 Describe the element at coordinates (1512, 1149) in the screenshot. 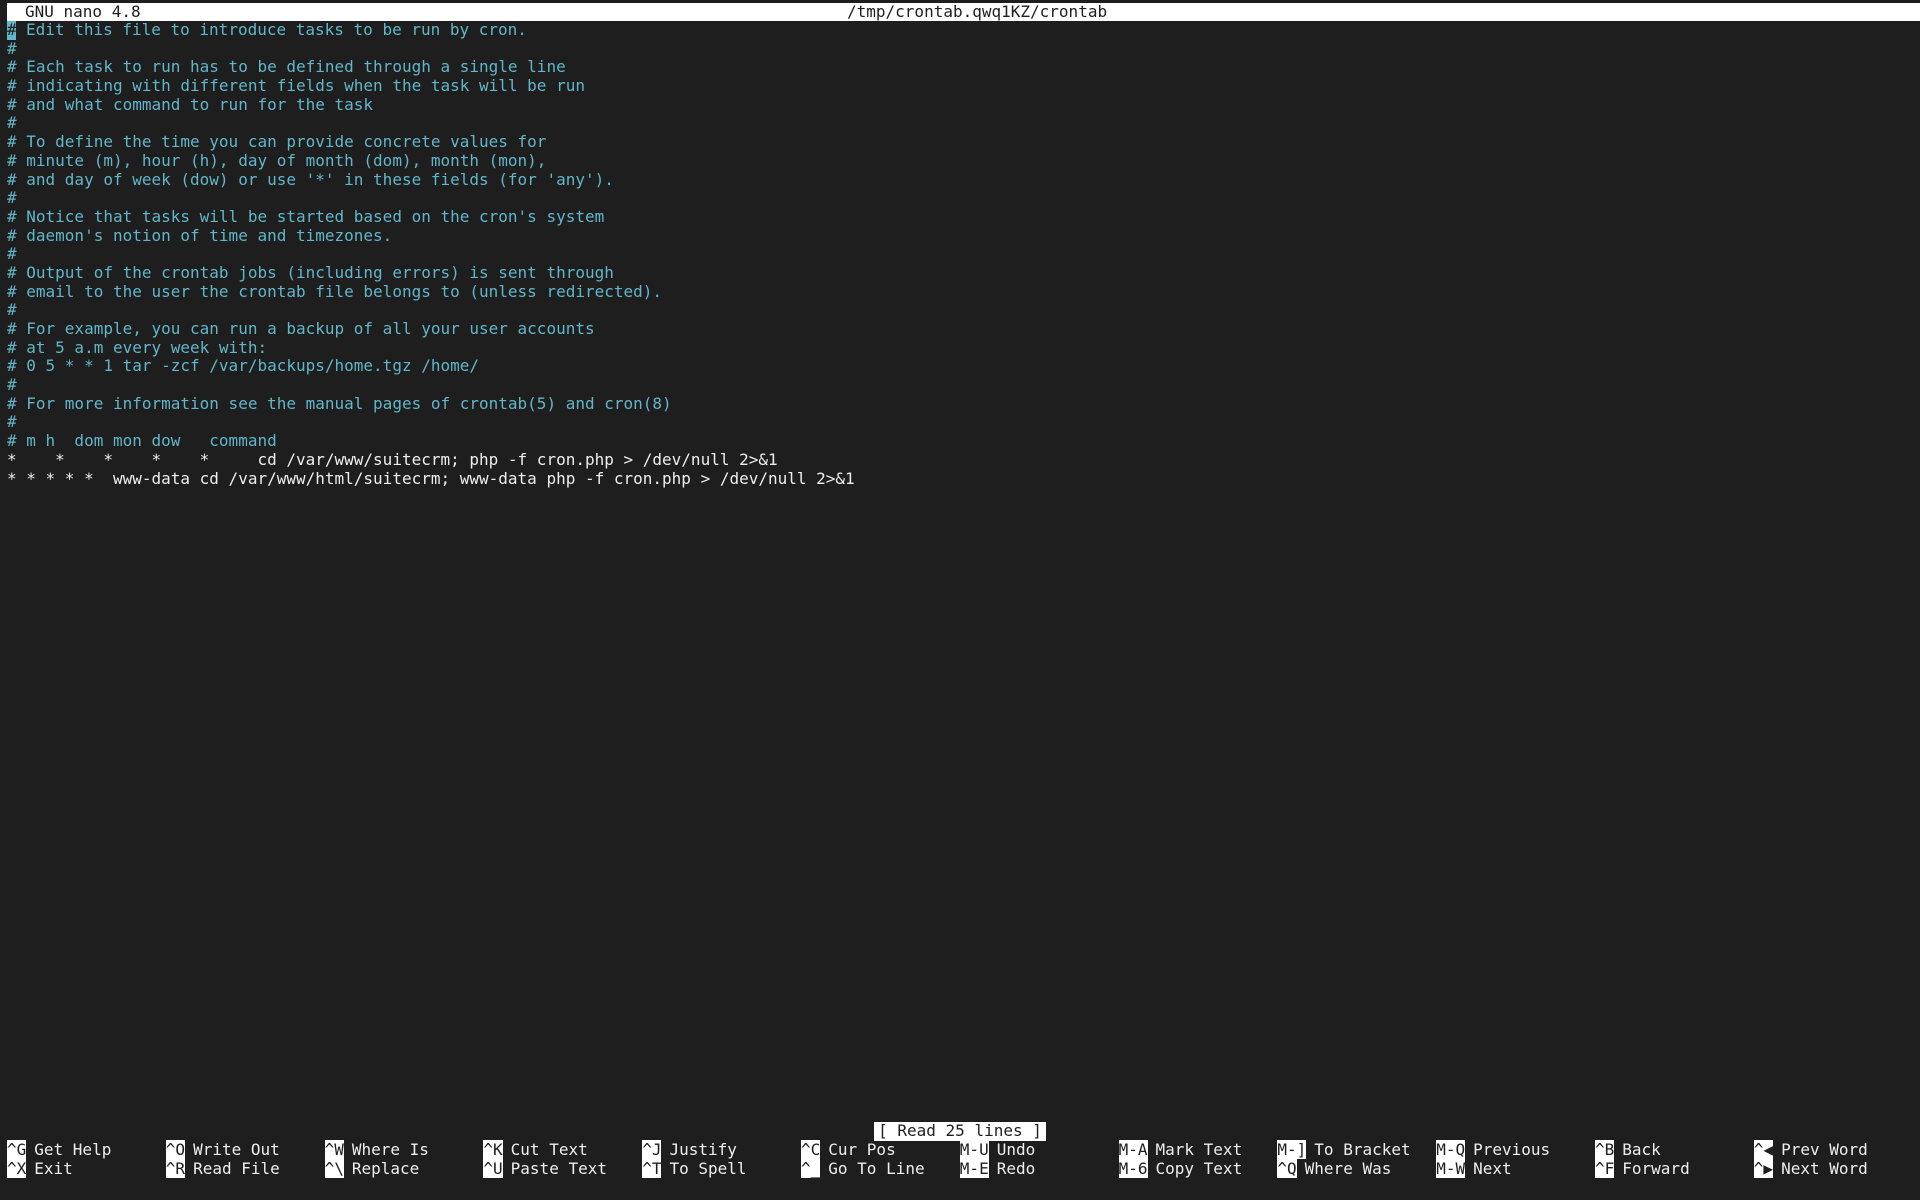

I see `shortcut-label: Previous` at that location.